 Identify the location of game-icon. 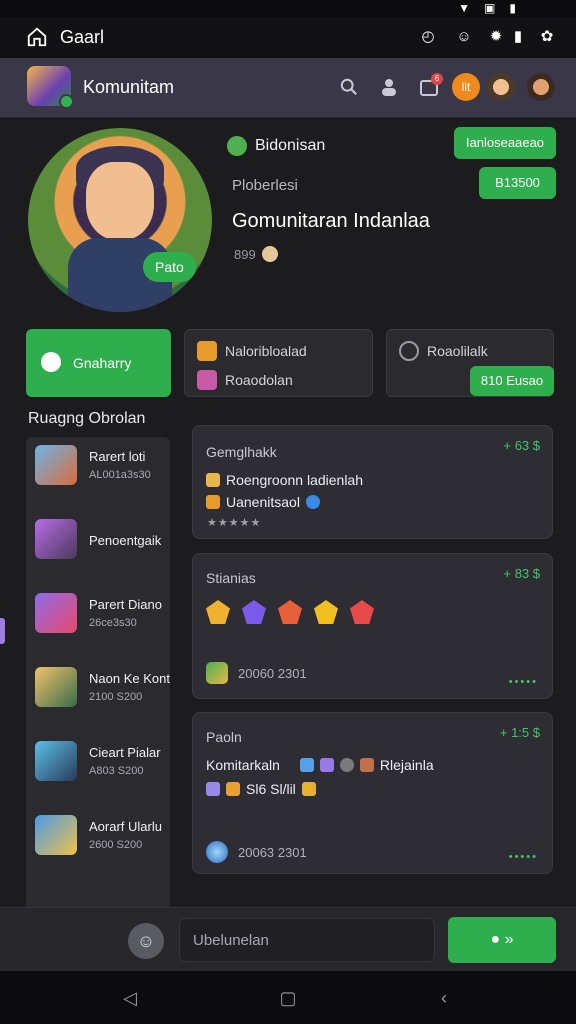
(217, 673).